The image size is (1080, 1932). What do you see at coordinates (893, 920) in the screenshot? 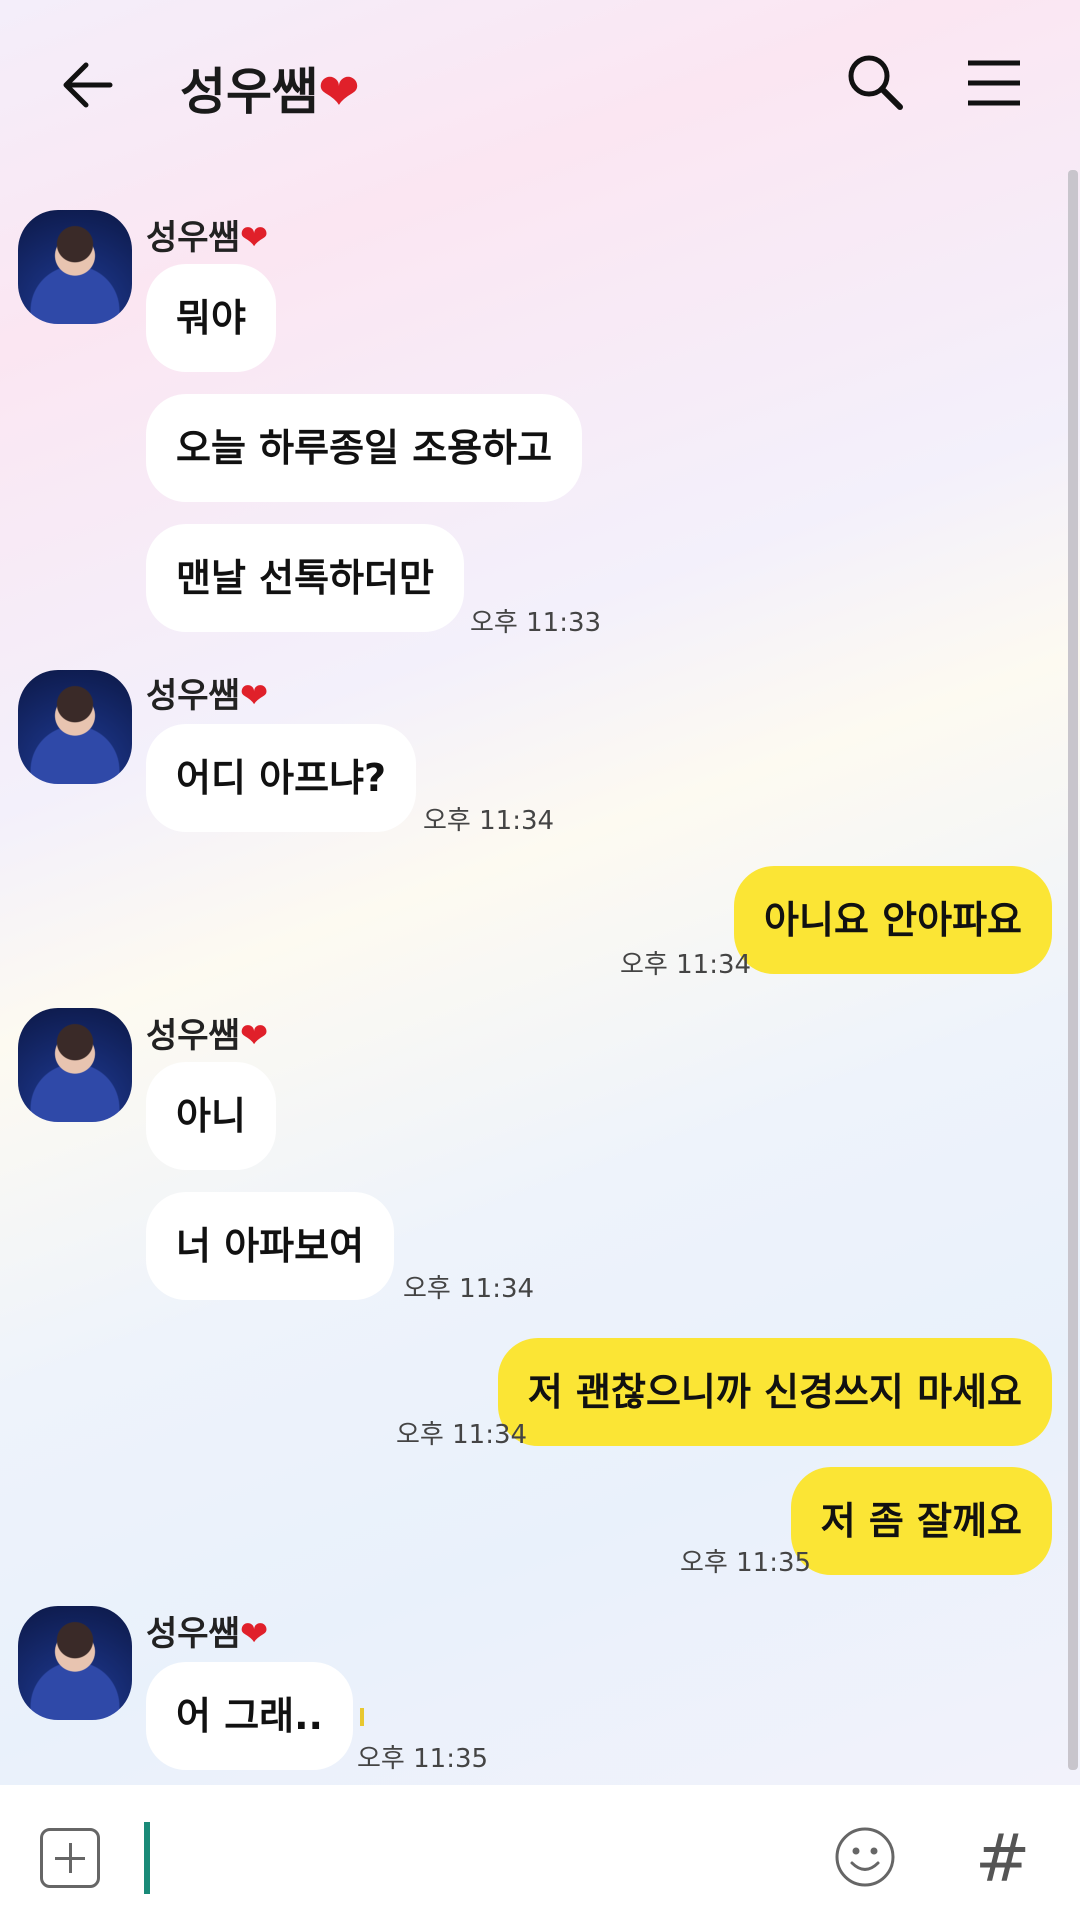
I see `my-message-bubble: 아니요 안아파요` at bounding box center [893, 920].